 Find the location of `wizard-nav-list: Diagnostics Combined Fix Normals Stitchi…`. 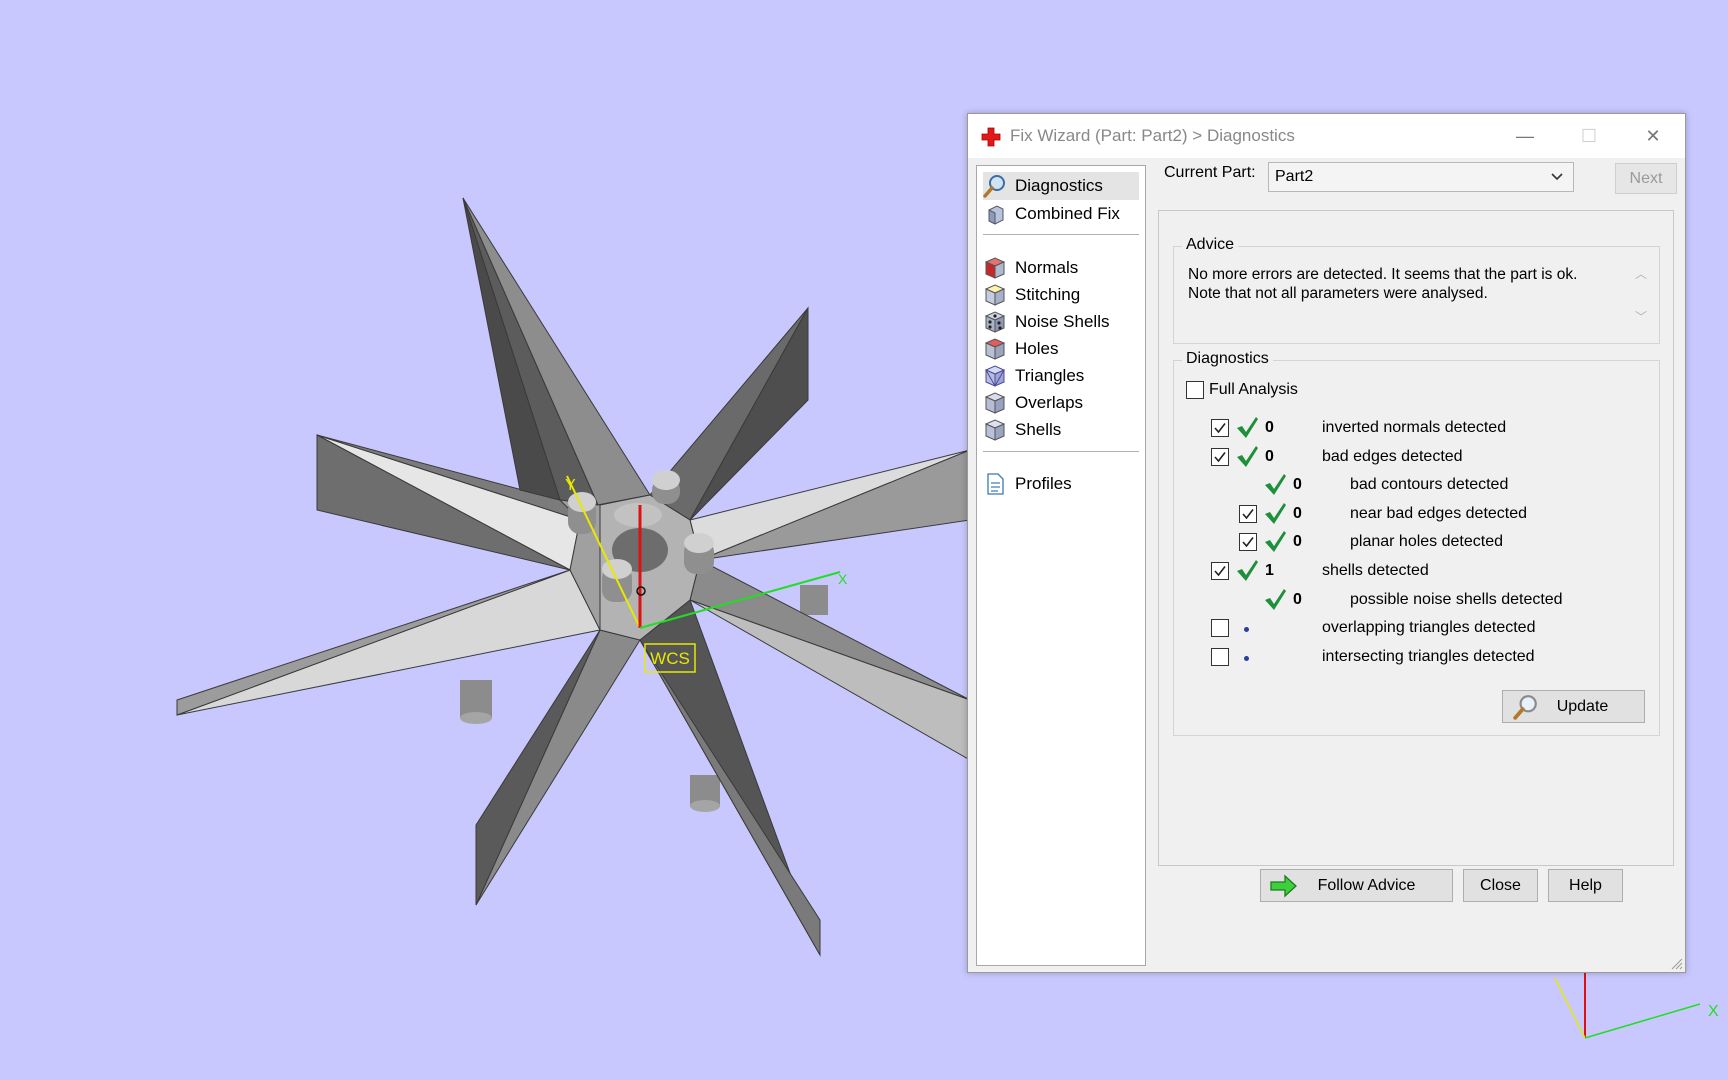

wizard-nav-list: Diagnostics Combined Fix Normals Stitchi… is located at coordinates (1061, 565).